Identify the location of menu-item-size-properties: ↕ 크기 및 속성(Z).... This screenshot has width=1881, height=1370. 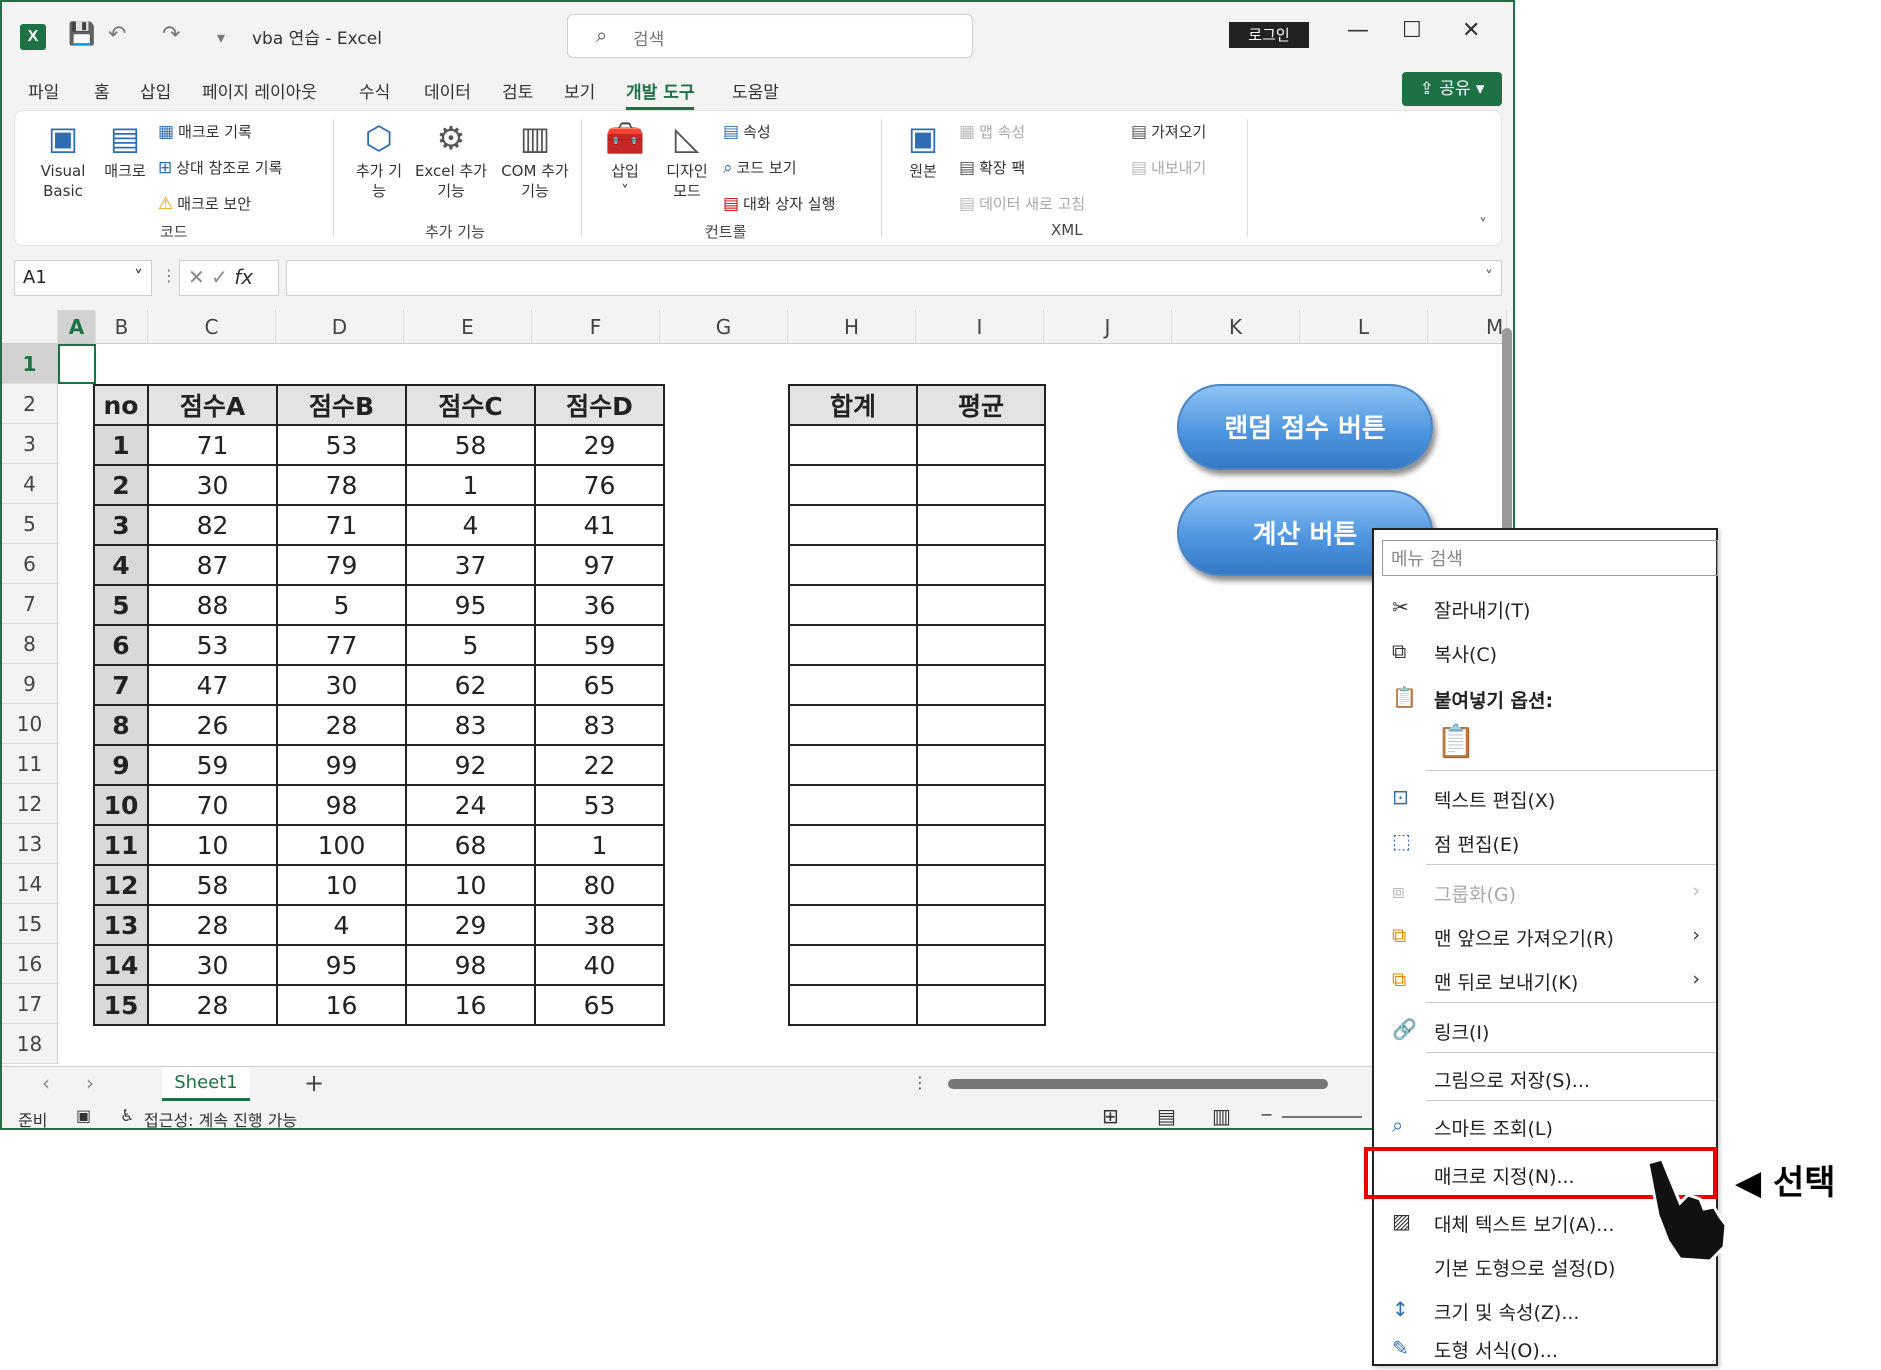
(1546, 1310).